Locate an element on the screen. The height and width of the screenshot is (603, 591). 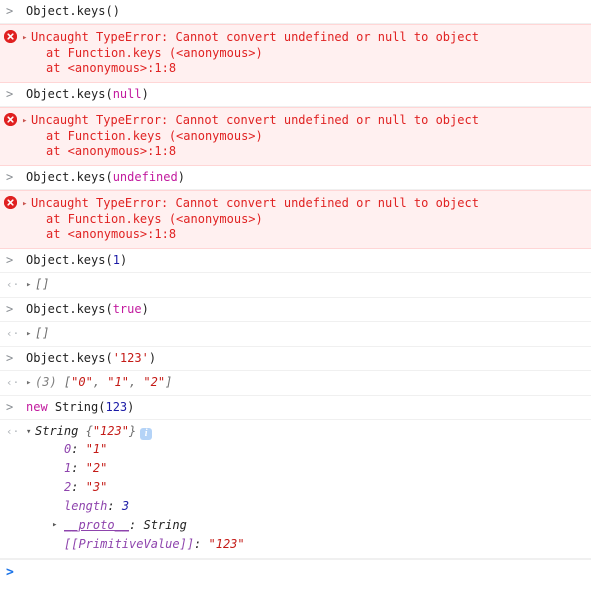
property-value: "123" is located at coordinates (226, 544).